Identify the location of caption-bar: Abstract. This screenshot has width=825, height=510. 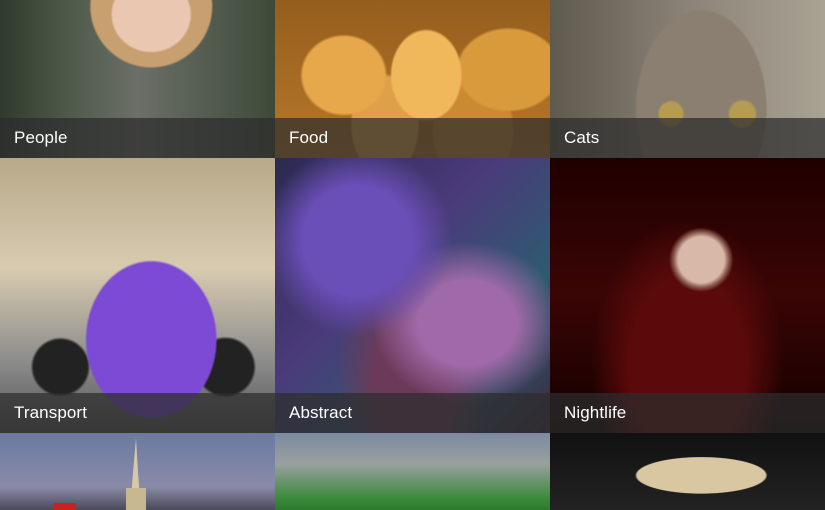
(412, 413).